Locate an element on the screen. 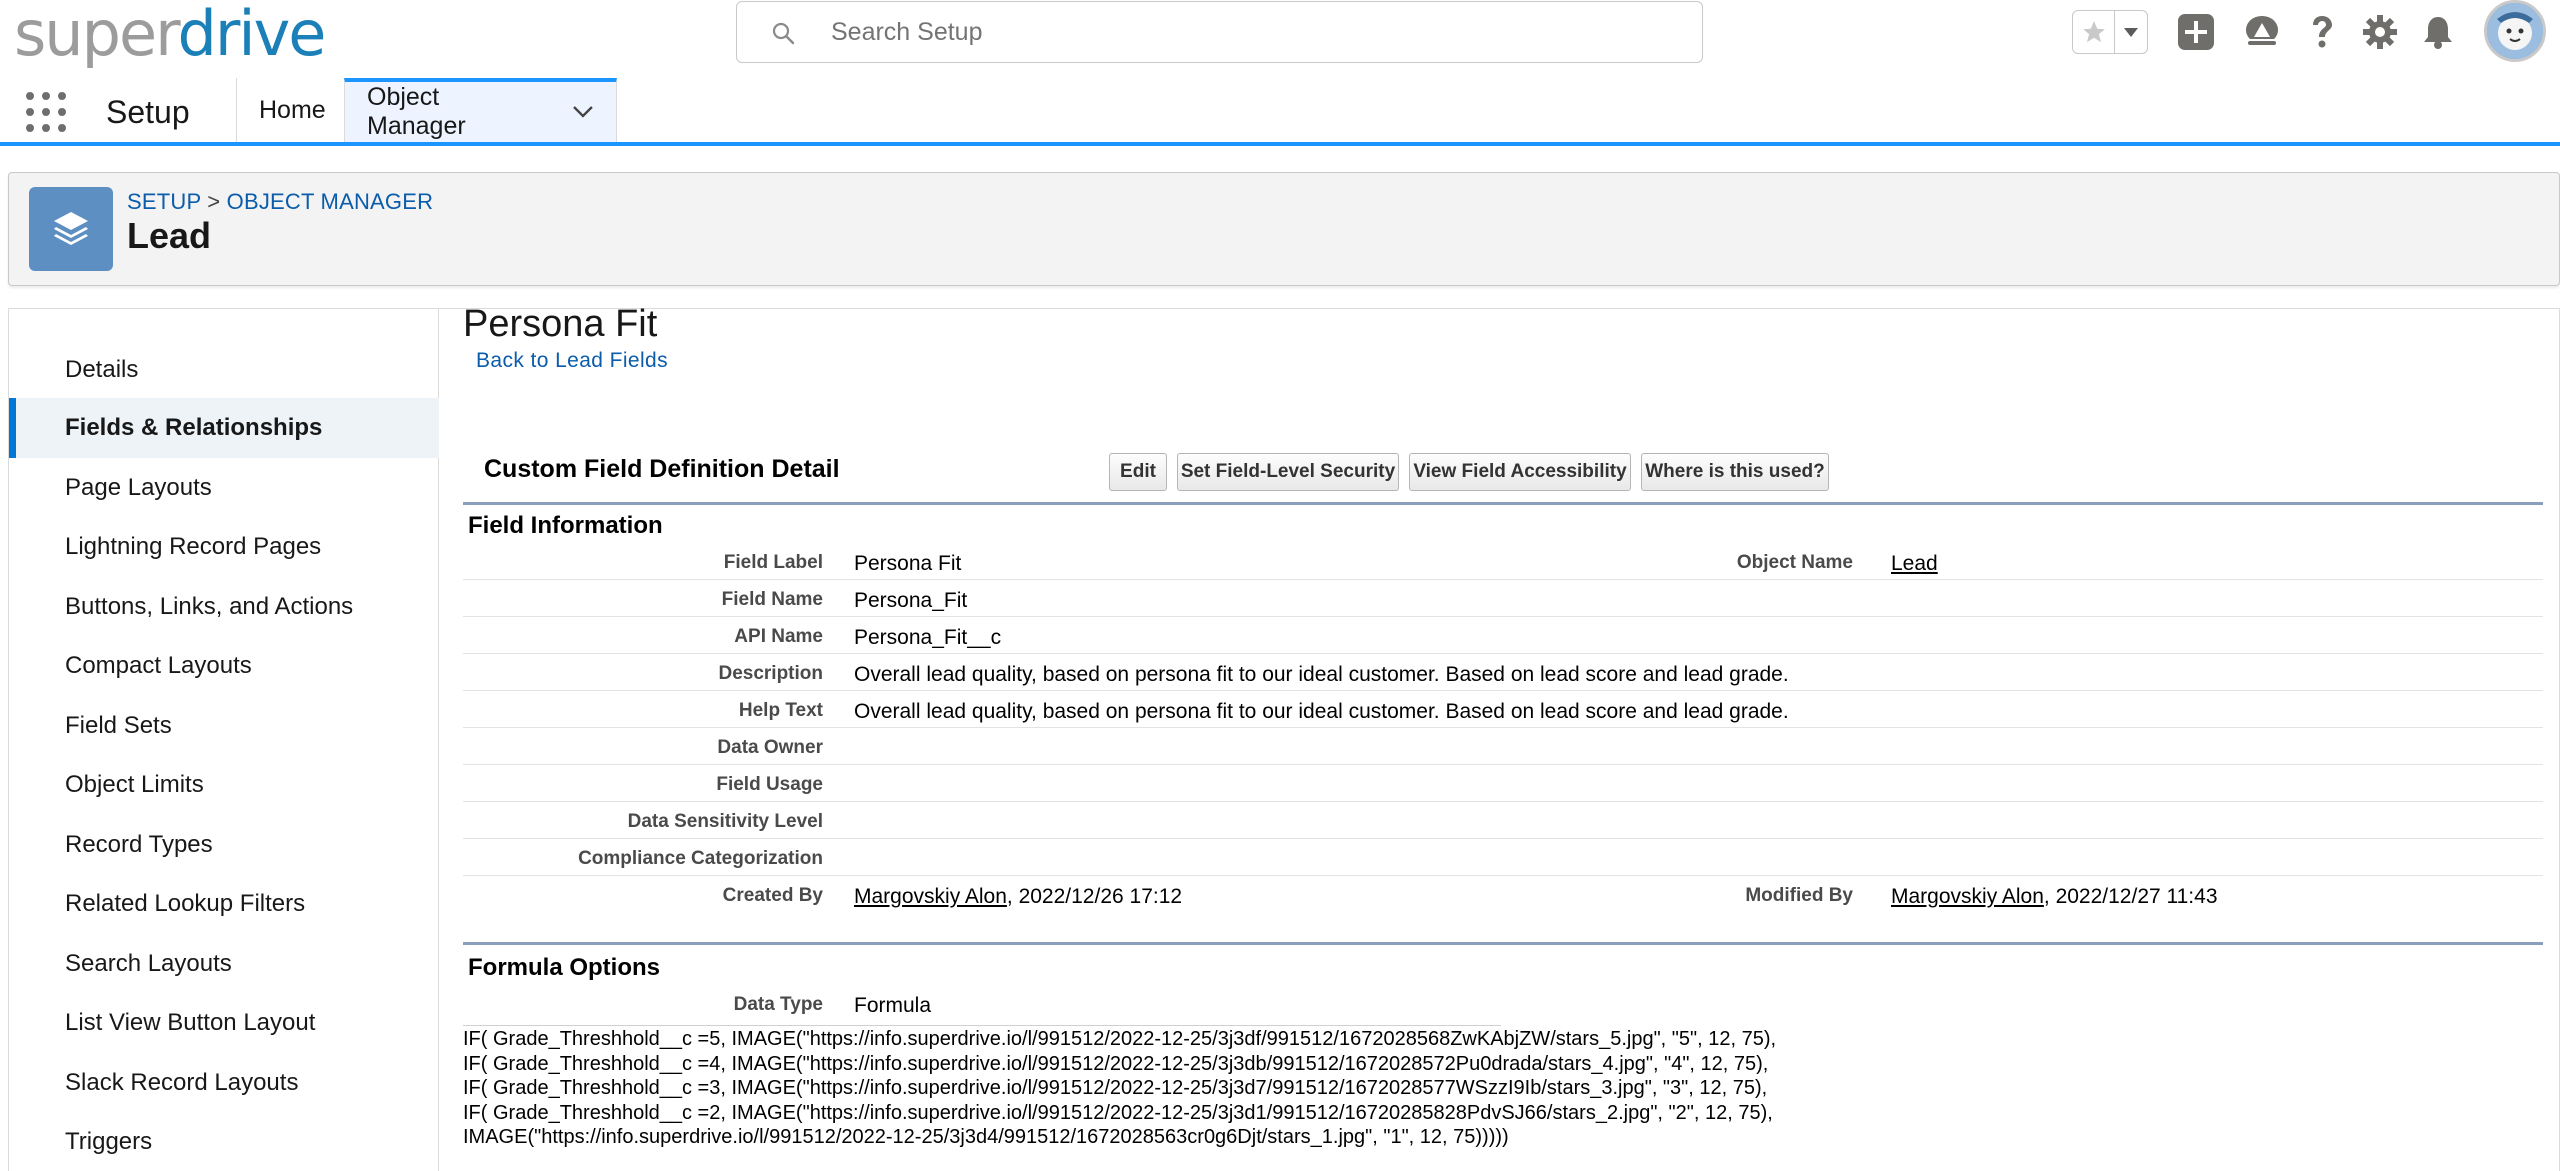 The width and height of the screenshot is (2560, 1171). row-data-type: Data Type Formula is located at coordinates (1503, 1003).